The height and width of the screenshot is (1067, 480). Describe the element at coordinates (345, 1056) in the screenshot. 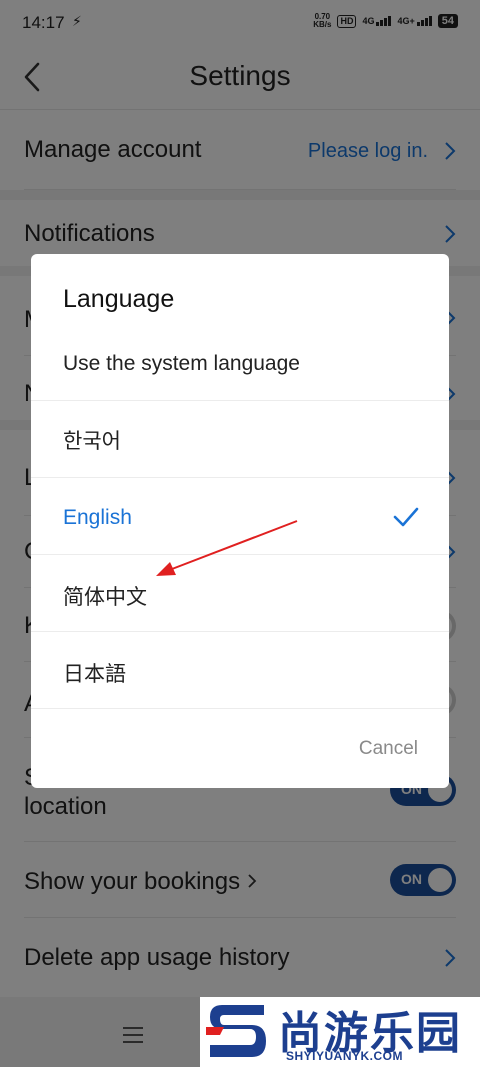

I see `watermark-url: SHYIYUANYK.COM` at that location.